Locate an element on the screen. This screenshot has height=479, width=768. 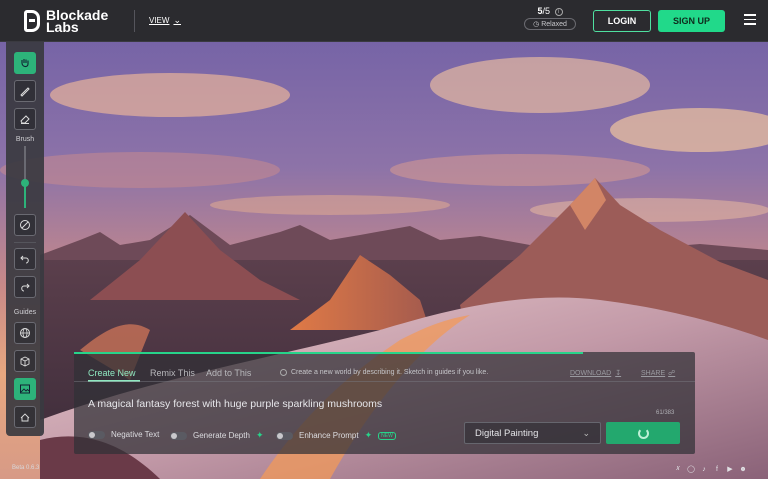
redo-icon is located at coordinates (25, 287).